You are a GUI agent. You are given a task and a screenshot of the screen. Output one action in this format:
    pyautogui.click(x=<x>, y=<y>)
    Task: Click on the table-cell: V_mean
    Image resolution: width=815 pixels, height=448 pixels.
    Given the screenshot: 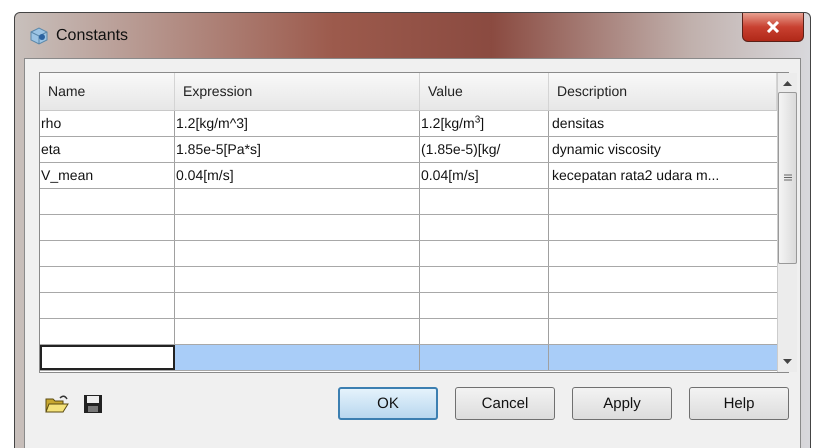 What is the action you would take?
    pyautogui.click(x=67, y=175)
    